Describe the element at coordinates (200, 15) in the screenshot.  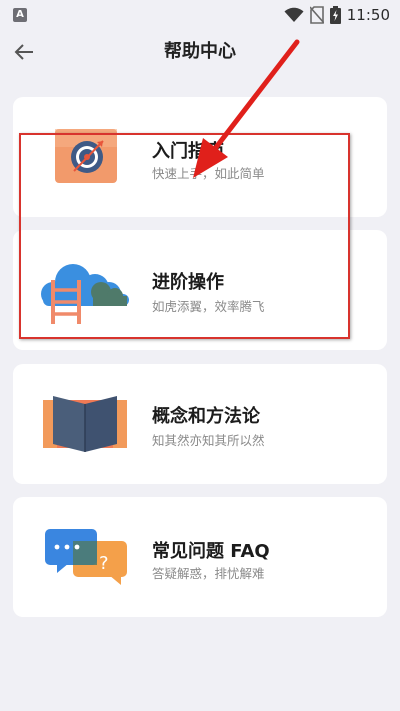
I see `status-bar: A 11:50` at that location.